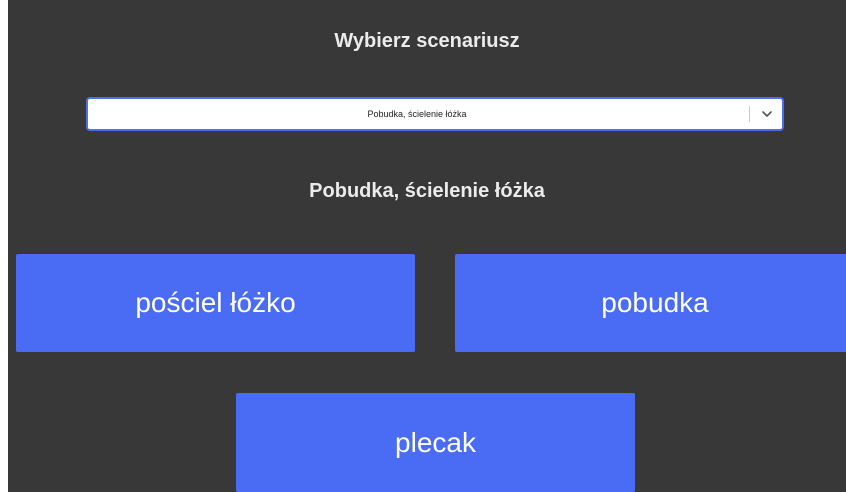 The image size is (846, 492). Describe the element at coordinates (435, 442) in the screenshot. I see `action-button-plecak: plecak` at that location.